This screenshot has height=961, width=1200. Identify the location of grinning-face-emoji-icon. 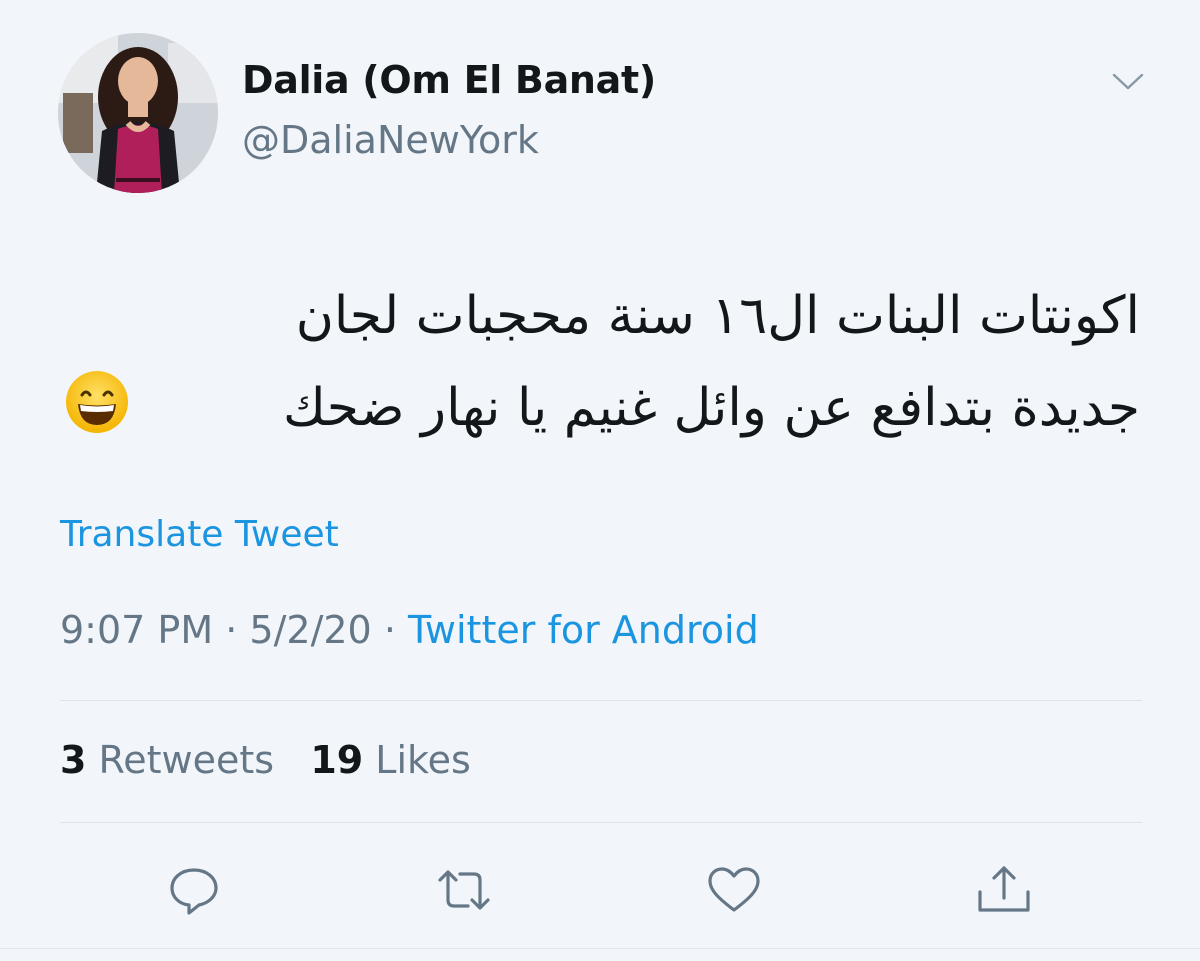
(97, 402).